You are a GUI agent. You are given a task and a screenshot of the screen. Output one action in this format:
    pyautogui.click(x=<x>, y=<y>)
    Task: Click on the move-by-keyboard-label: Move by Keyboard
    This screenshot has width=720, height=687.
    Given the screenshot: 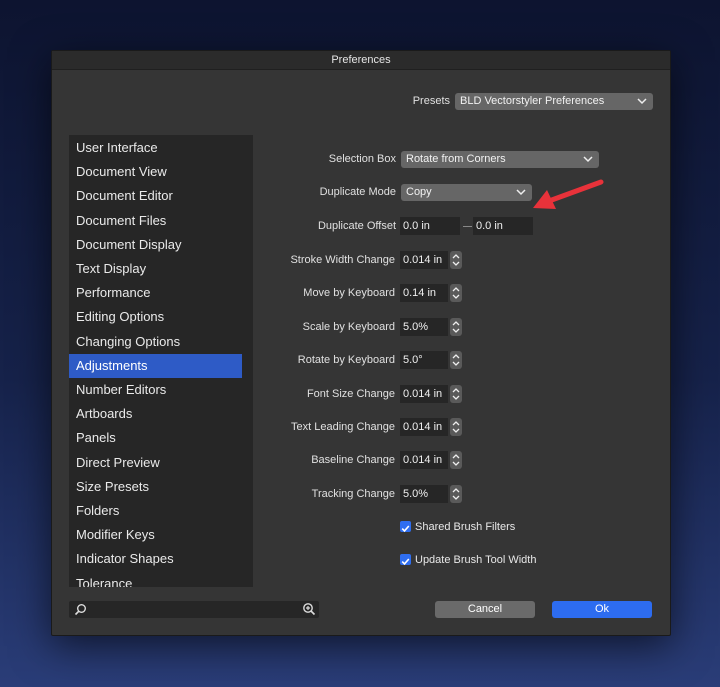 What is the action you would take?
    pyautogui.click(x=349, y=293)
    